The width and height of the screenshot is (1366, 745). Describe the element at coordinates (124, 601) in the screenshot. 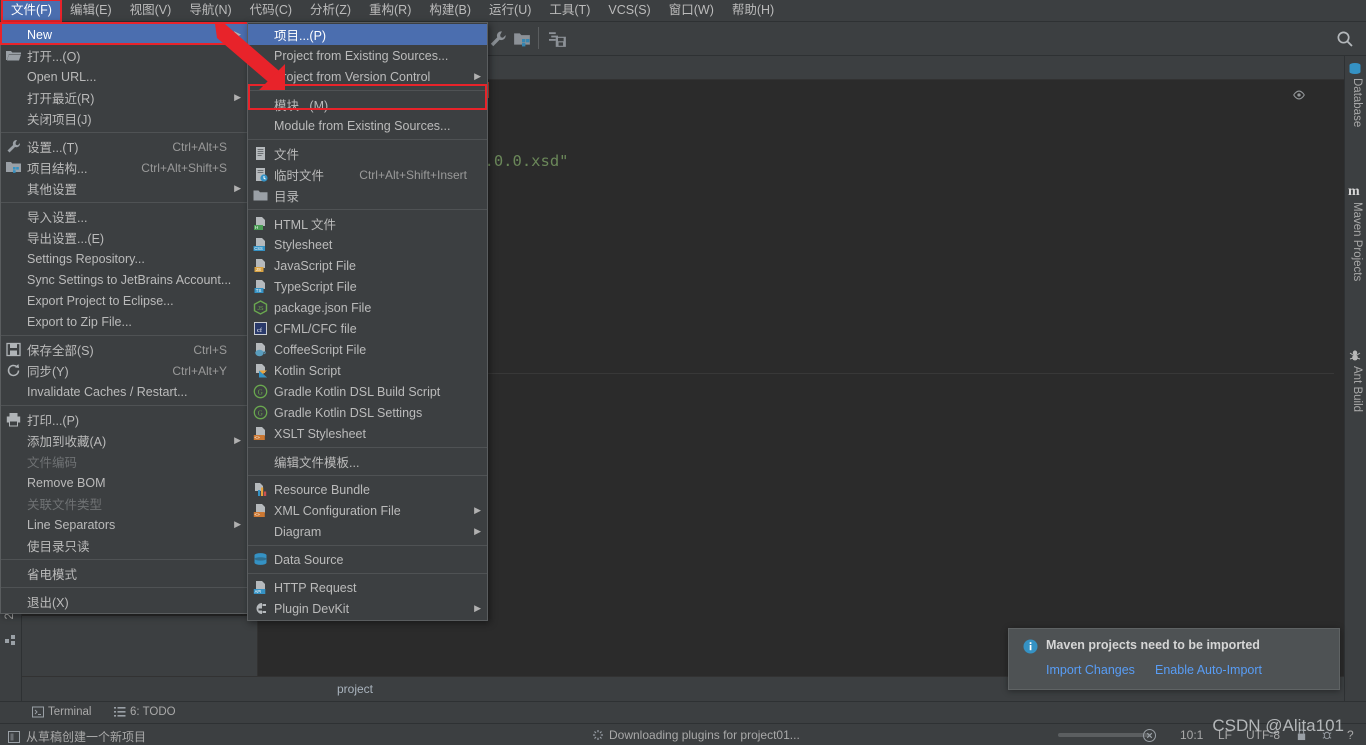

I see `file-menu-item-31: 退出(X)` at that location.